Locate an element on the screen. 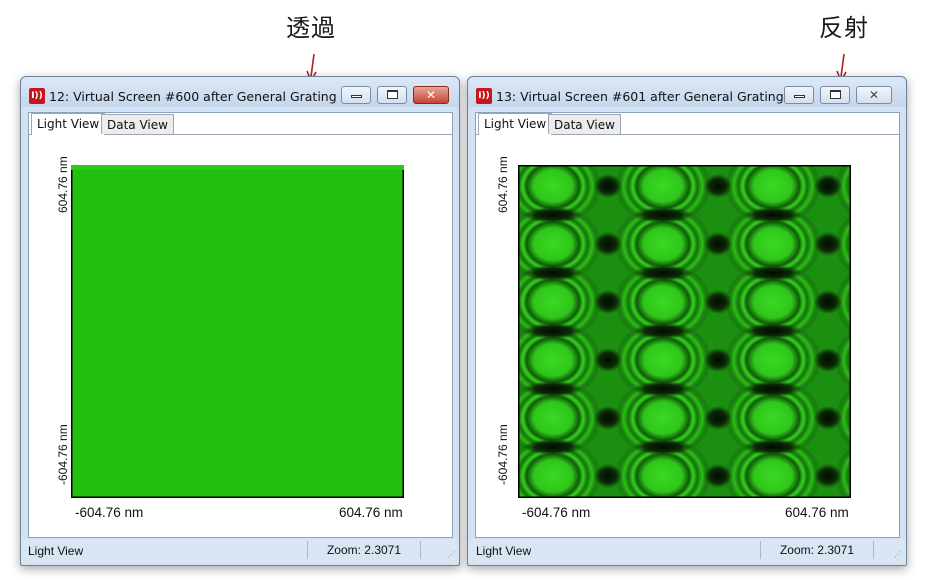 Image resolution: width=940 pixels, height=580 pixels. reflection-caption: 反射 is located at coordinates (844, 28).